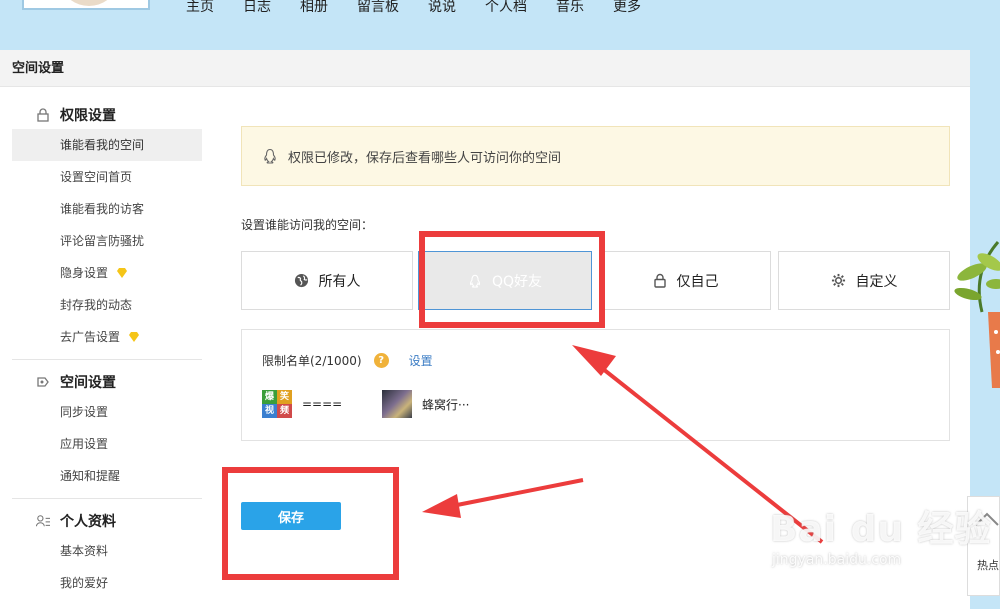 The height and width of the screenshot is (609, 1000). I want to click on plant-decoration, so click(977, 314).